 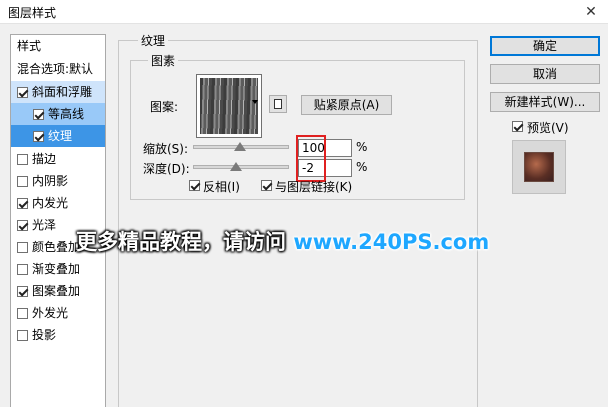 What do you see at coordinates (314, 187) in the screenshot?
I see `link-with-layer-label: 与图层链接(K)` at bounding box center [314, 187].